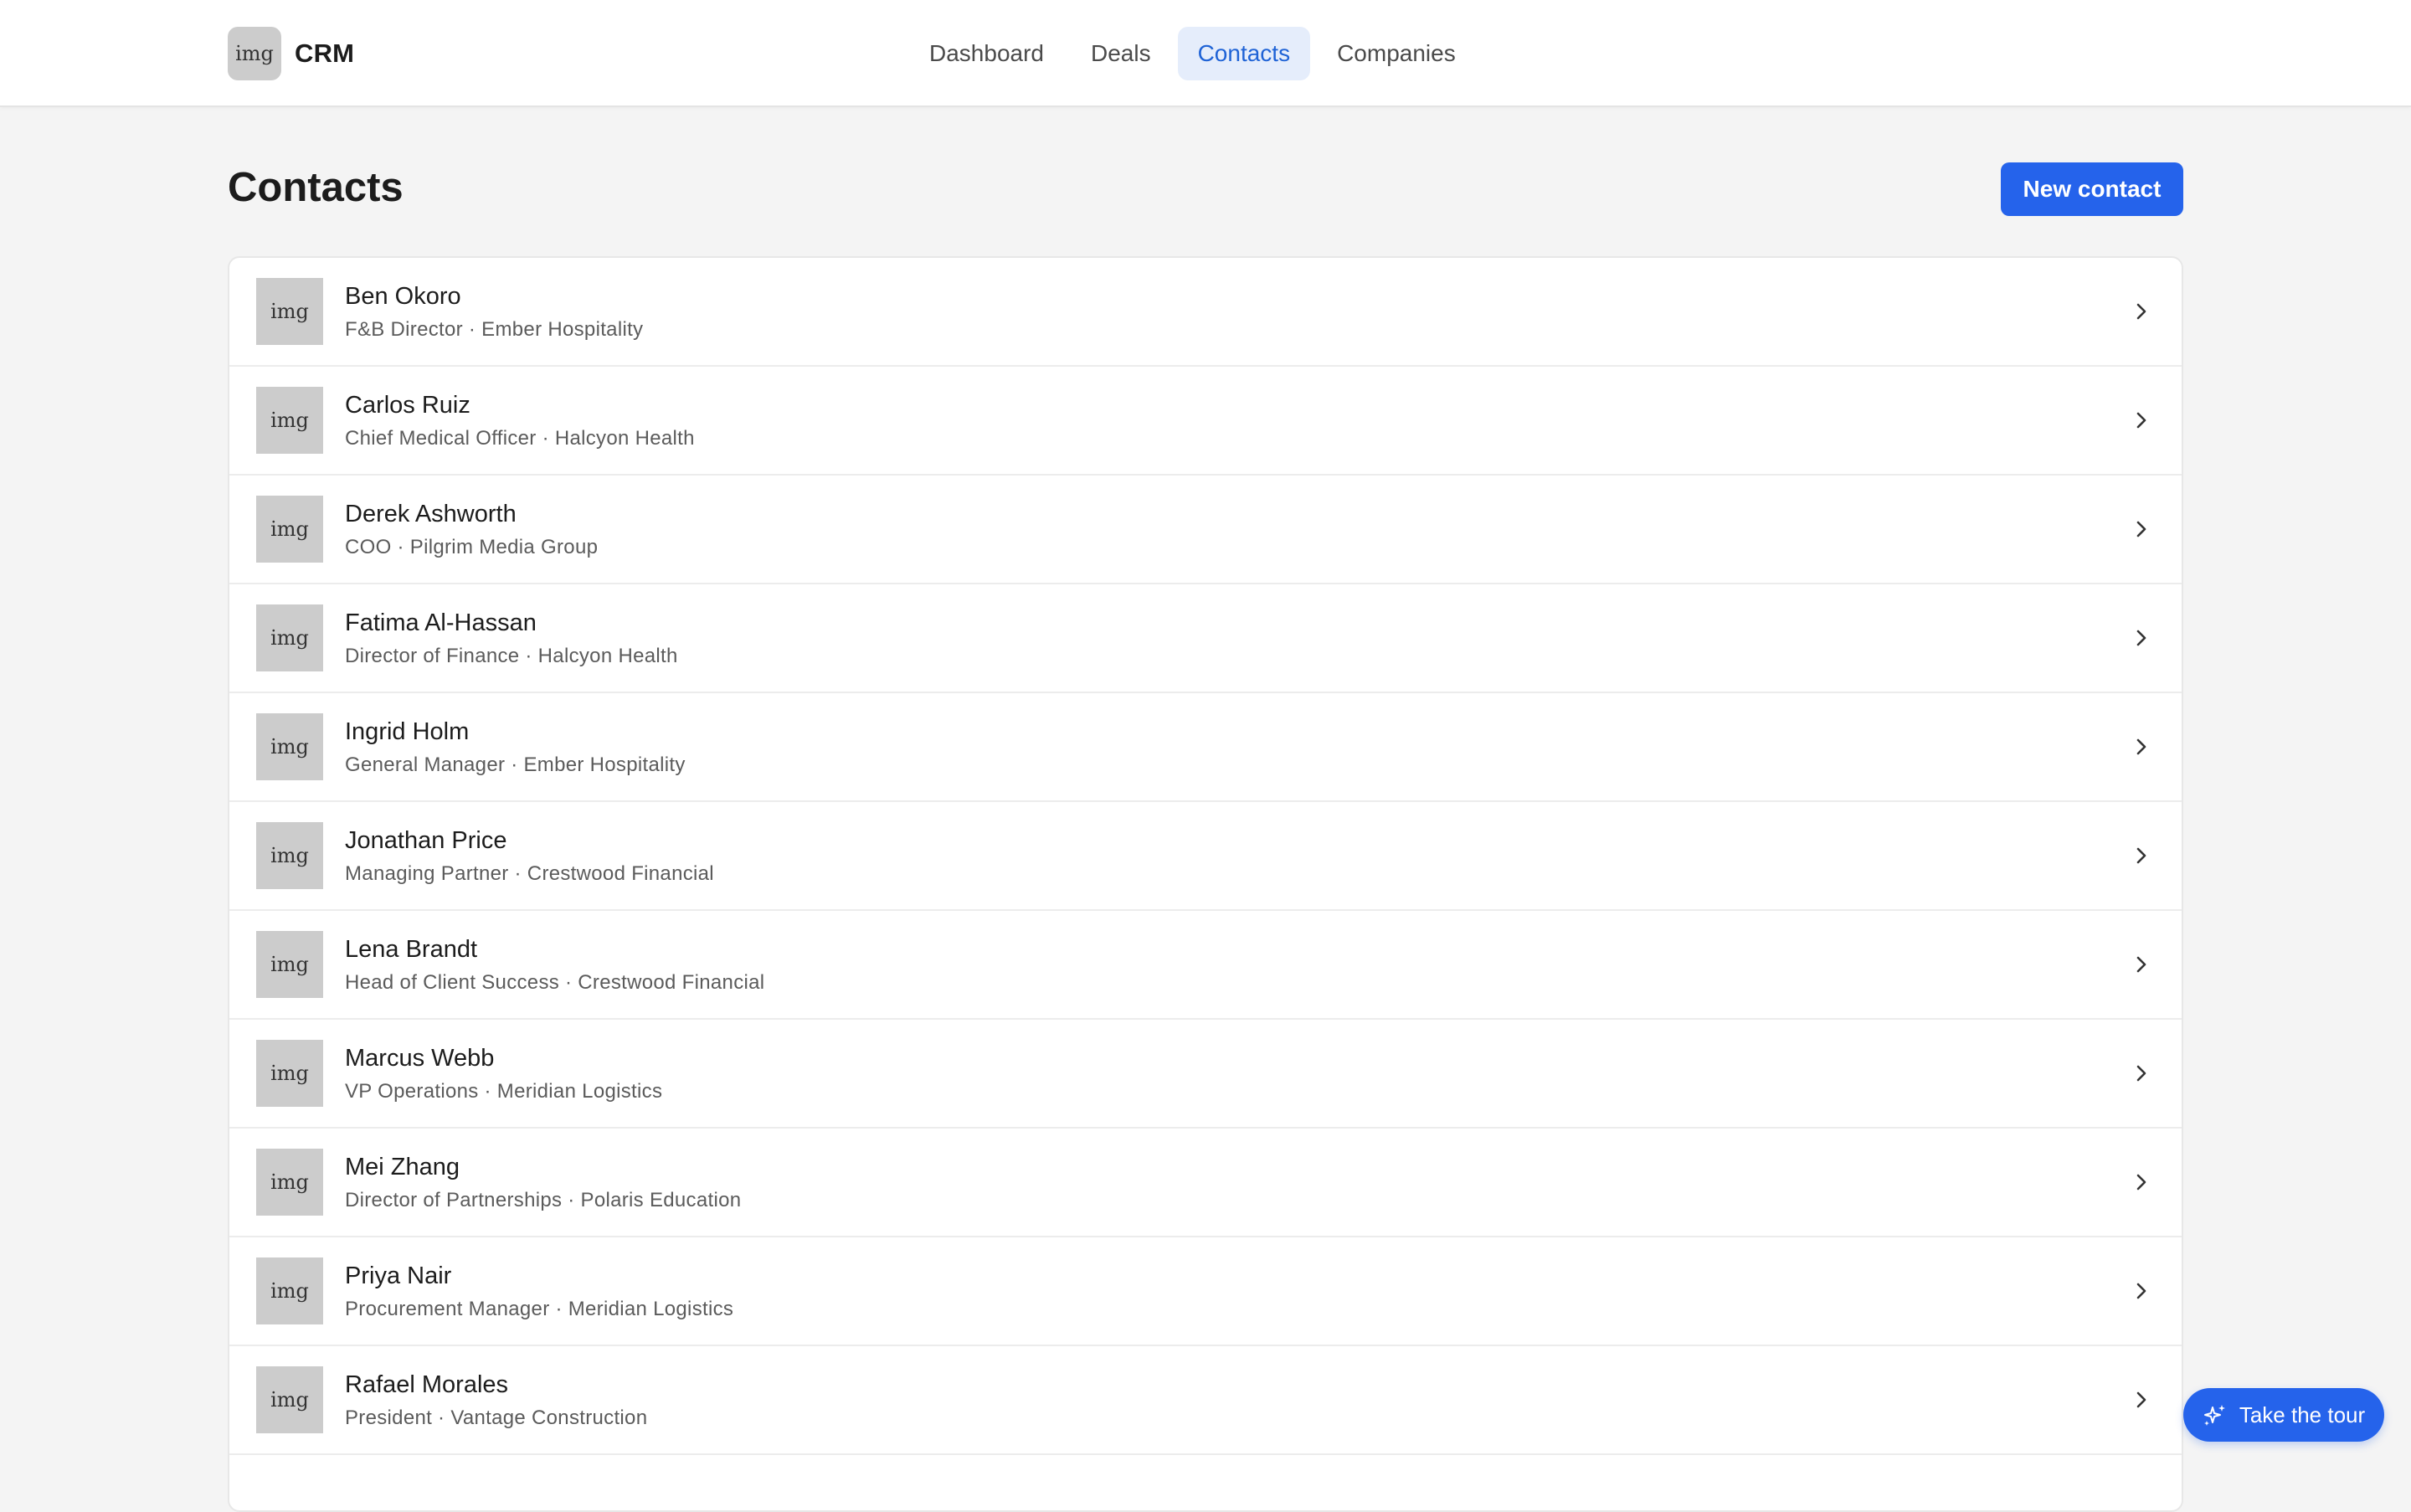 Image resolution: width=2411 pixels, height=1512 pixels. What do you see at coordinates (426, 840) in the screenshot?
I see `contact-name: Jonathan Price` at bounding box center [426, 840].